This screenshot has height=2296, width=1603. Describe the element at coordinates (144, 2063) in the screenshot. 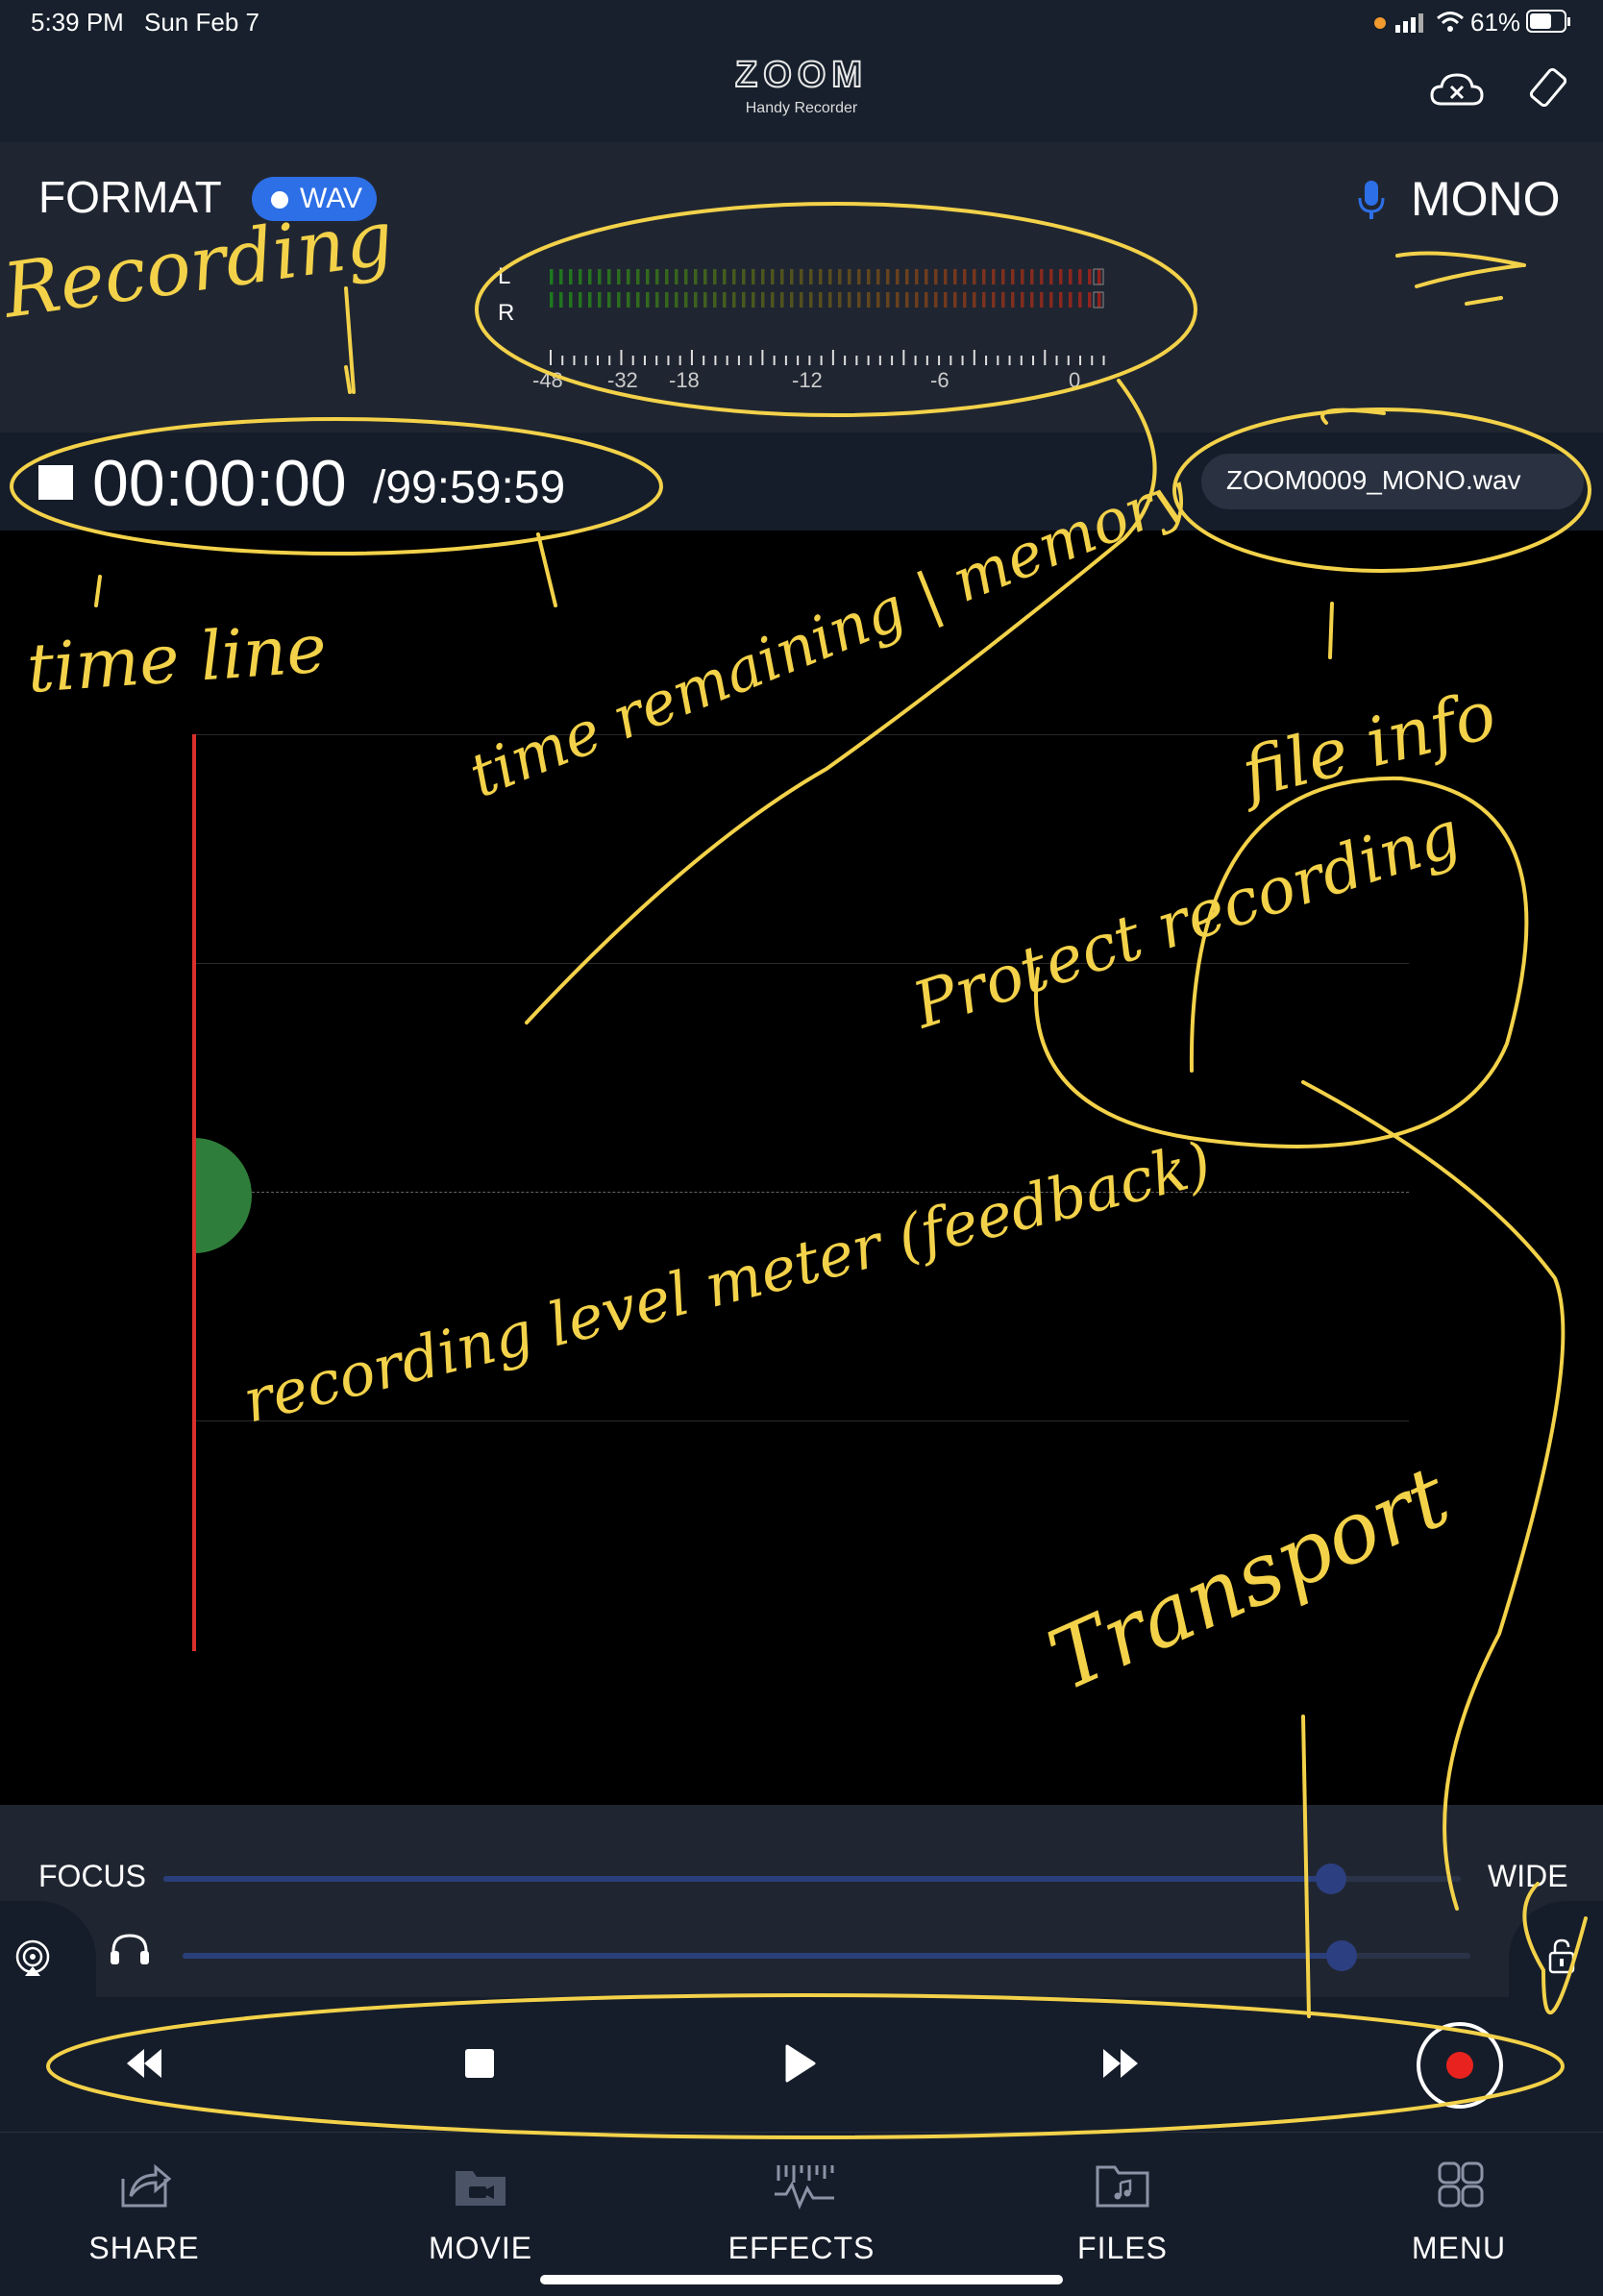

I see `rewind-icon` at that location.